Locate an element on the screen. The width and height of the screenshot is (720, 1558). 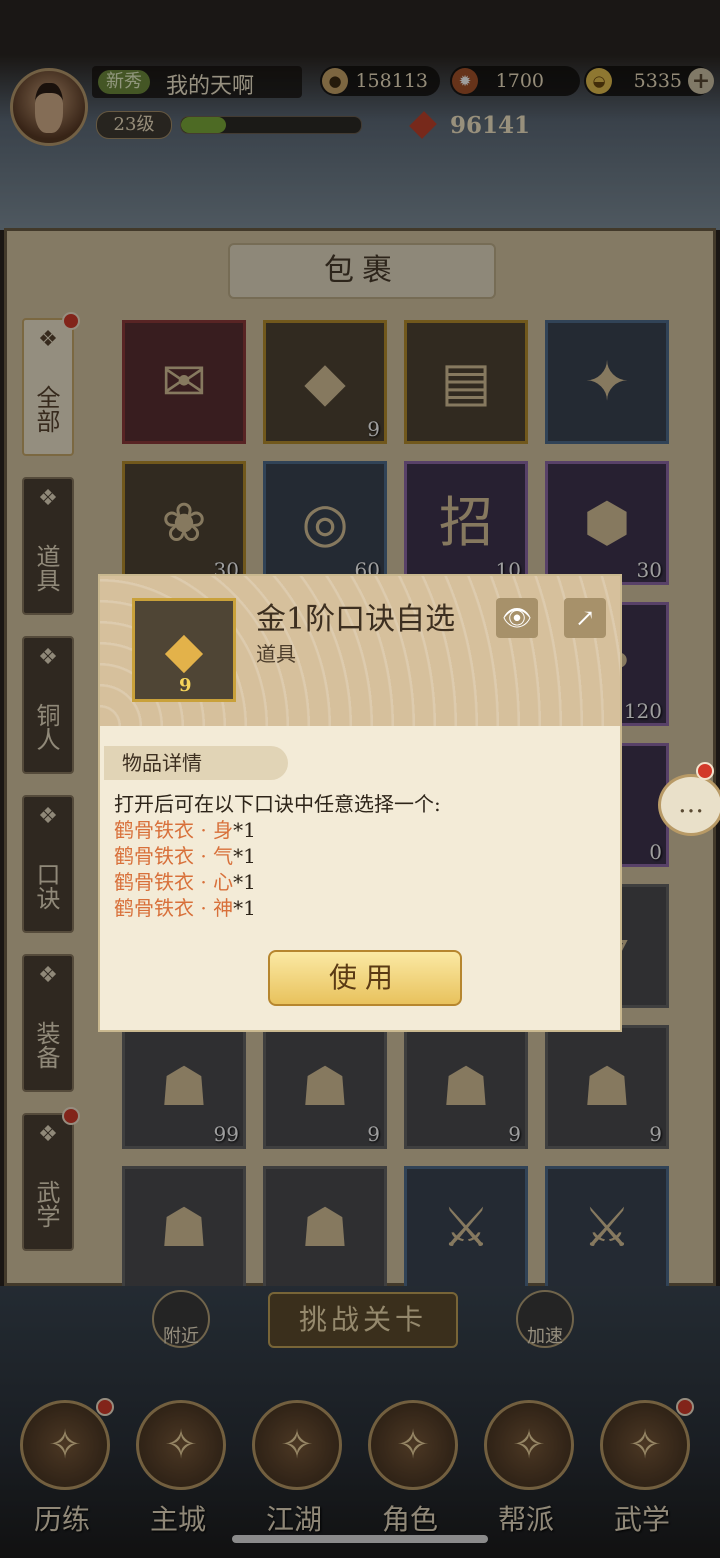
option-name: 鹤骨铁衣 · 气 is located at coordinates (174, 856).